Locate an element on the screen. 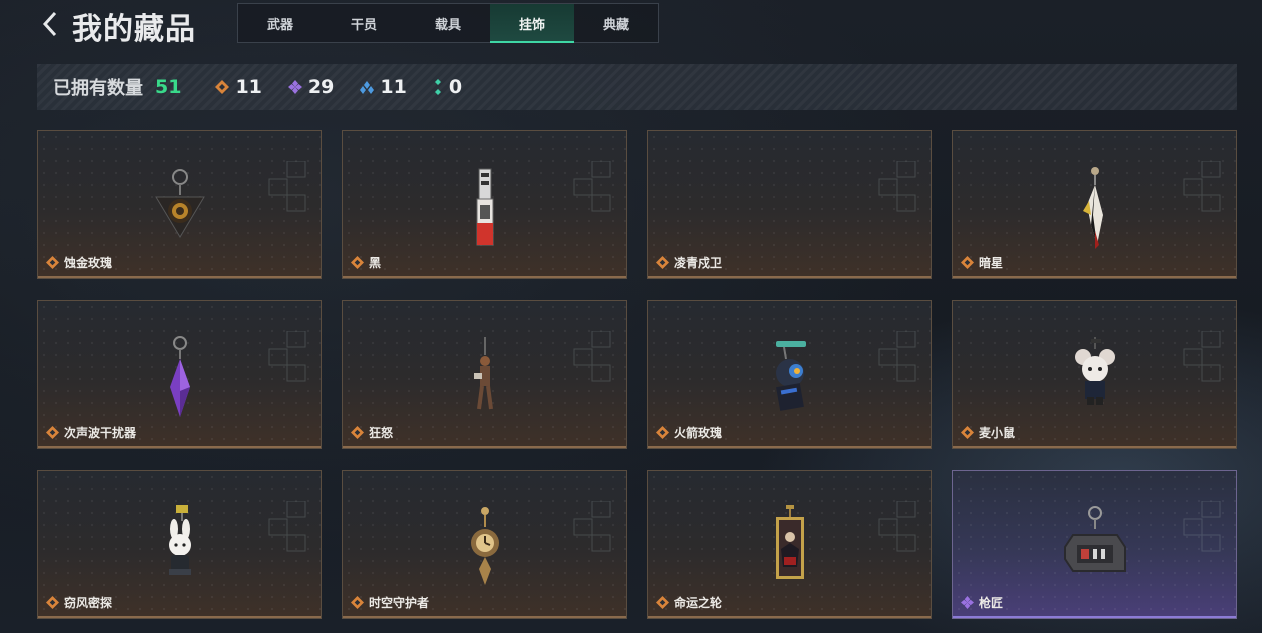 The image size is (1262, 633). card-name: 时空守护者 is located at coordinates (390, 602).